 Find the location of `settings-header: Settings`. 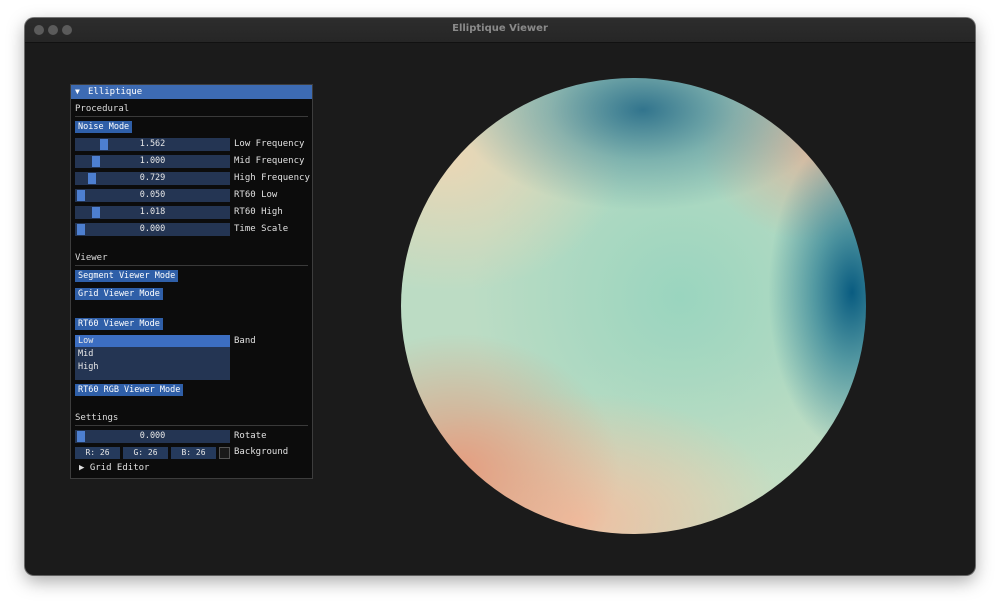

settings-header: Settings is located at coordinates (97, 418).